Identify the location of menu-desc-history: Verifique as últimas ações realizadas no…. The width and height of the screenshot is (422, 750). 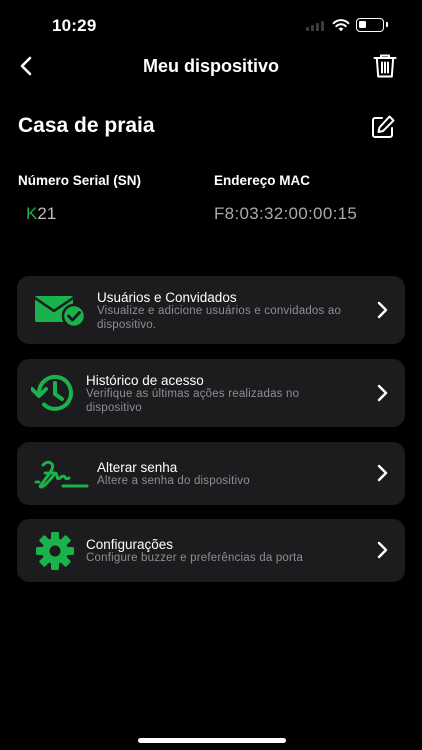
(193, 401).